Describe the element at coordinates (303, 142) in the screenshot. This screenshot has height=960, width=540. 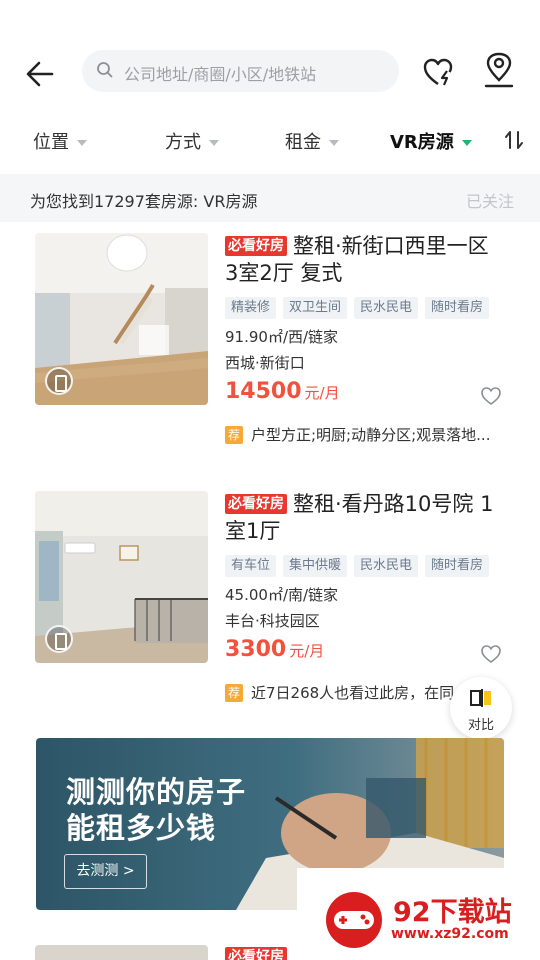
I see `filter-label: 租金` at that location.